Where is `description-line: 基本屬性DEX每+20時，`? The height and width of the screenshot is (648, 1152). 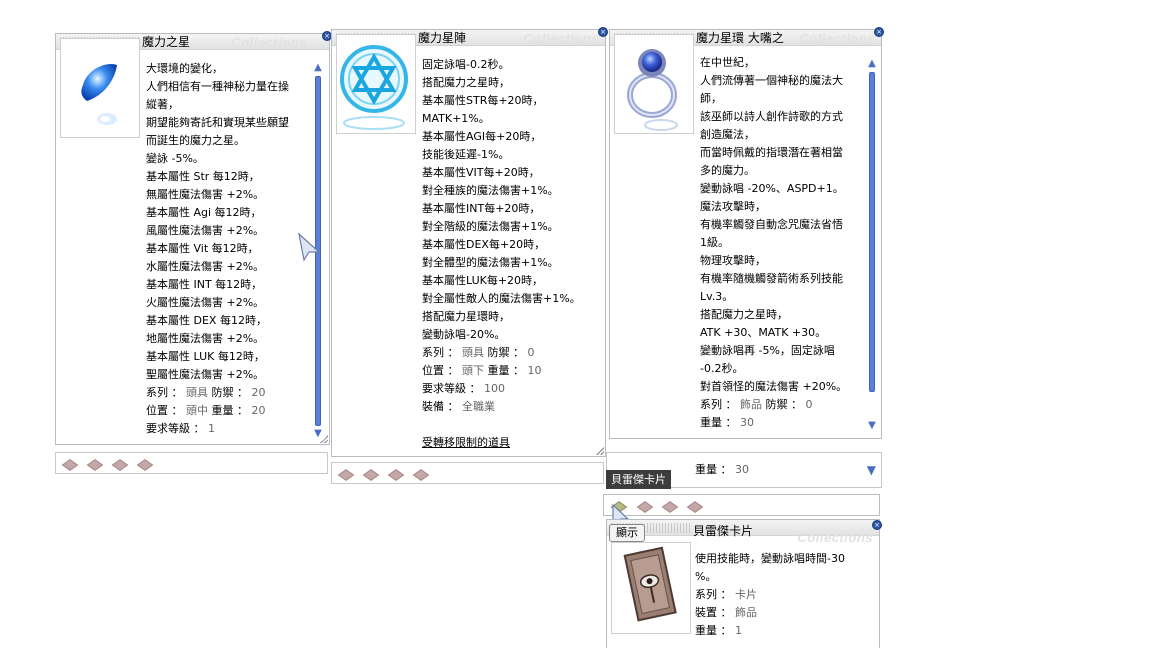
description-line: 基本屬性DEX每+20時， is located at coordinates (484, 244).